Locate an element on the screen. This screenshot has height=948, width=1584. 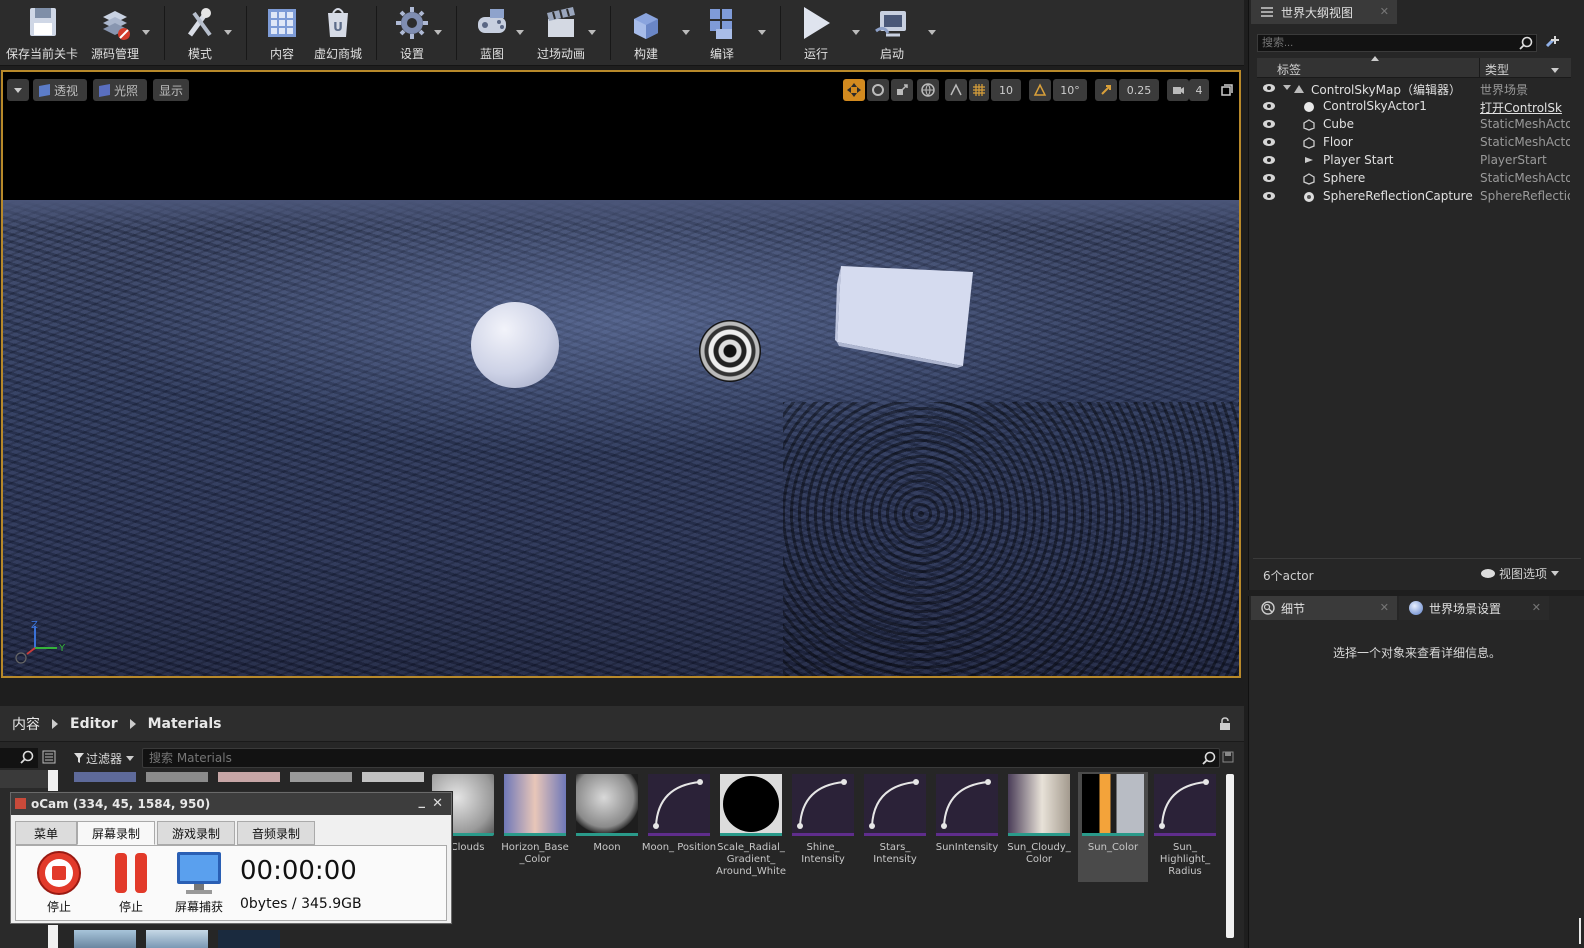
close-button: ✕ is located at coordinates (437, 803).